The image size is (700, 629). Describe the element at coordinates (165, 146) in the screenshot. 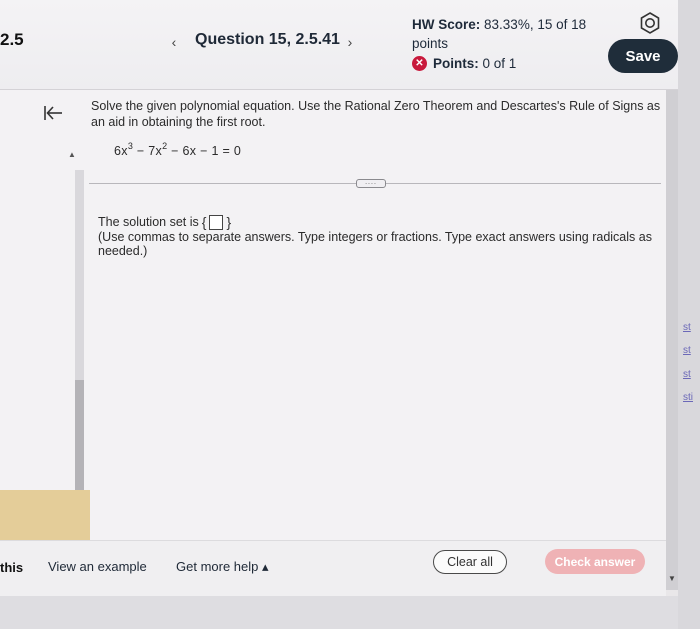

I see `eq-exp-2: 2` at that location.